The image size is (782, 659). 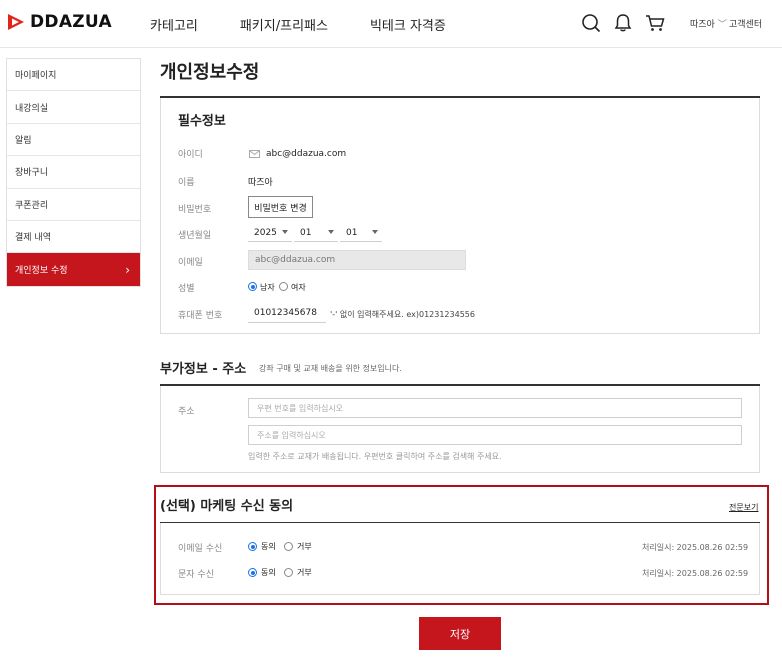 I want to click on sidebar-item-label: 알림, so click(x=23, y=140).